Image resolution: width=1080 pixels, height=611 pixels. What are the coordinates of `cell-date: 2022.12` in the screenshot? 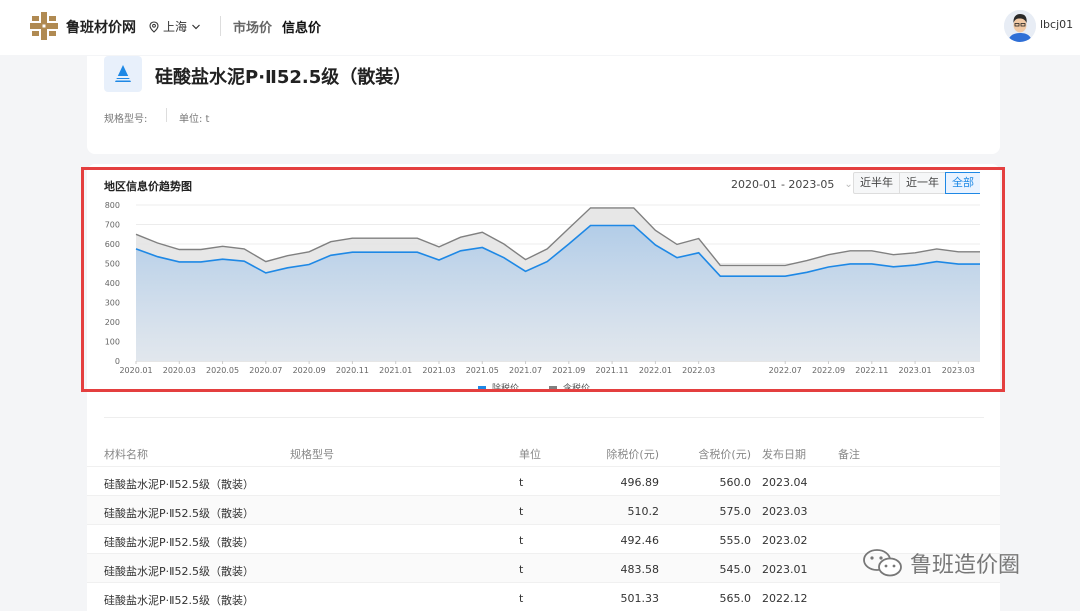 It's located at (785, 598).